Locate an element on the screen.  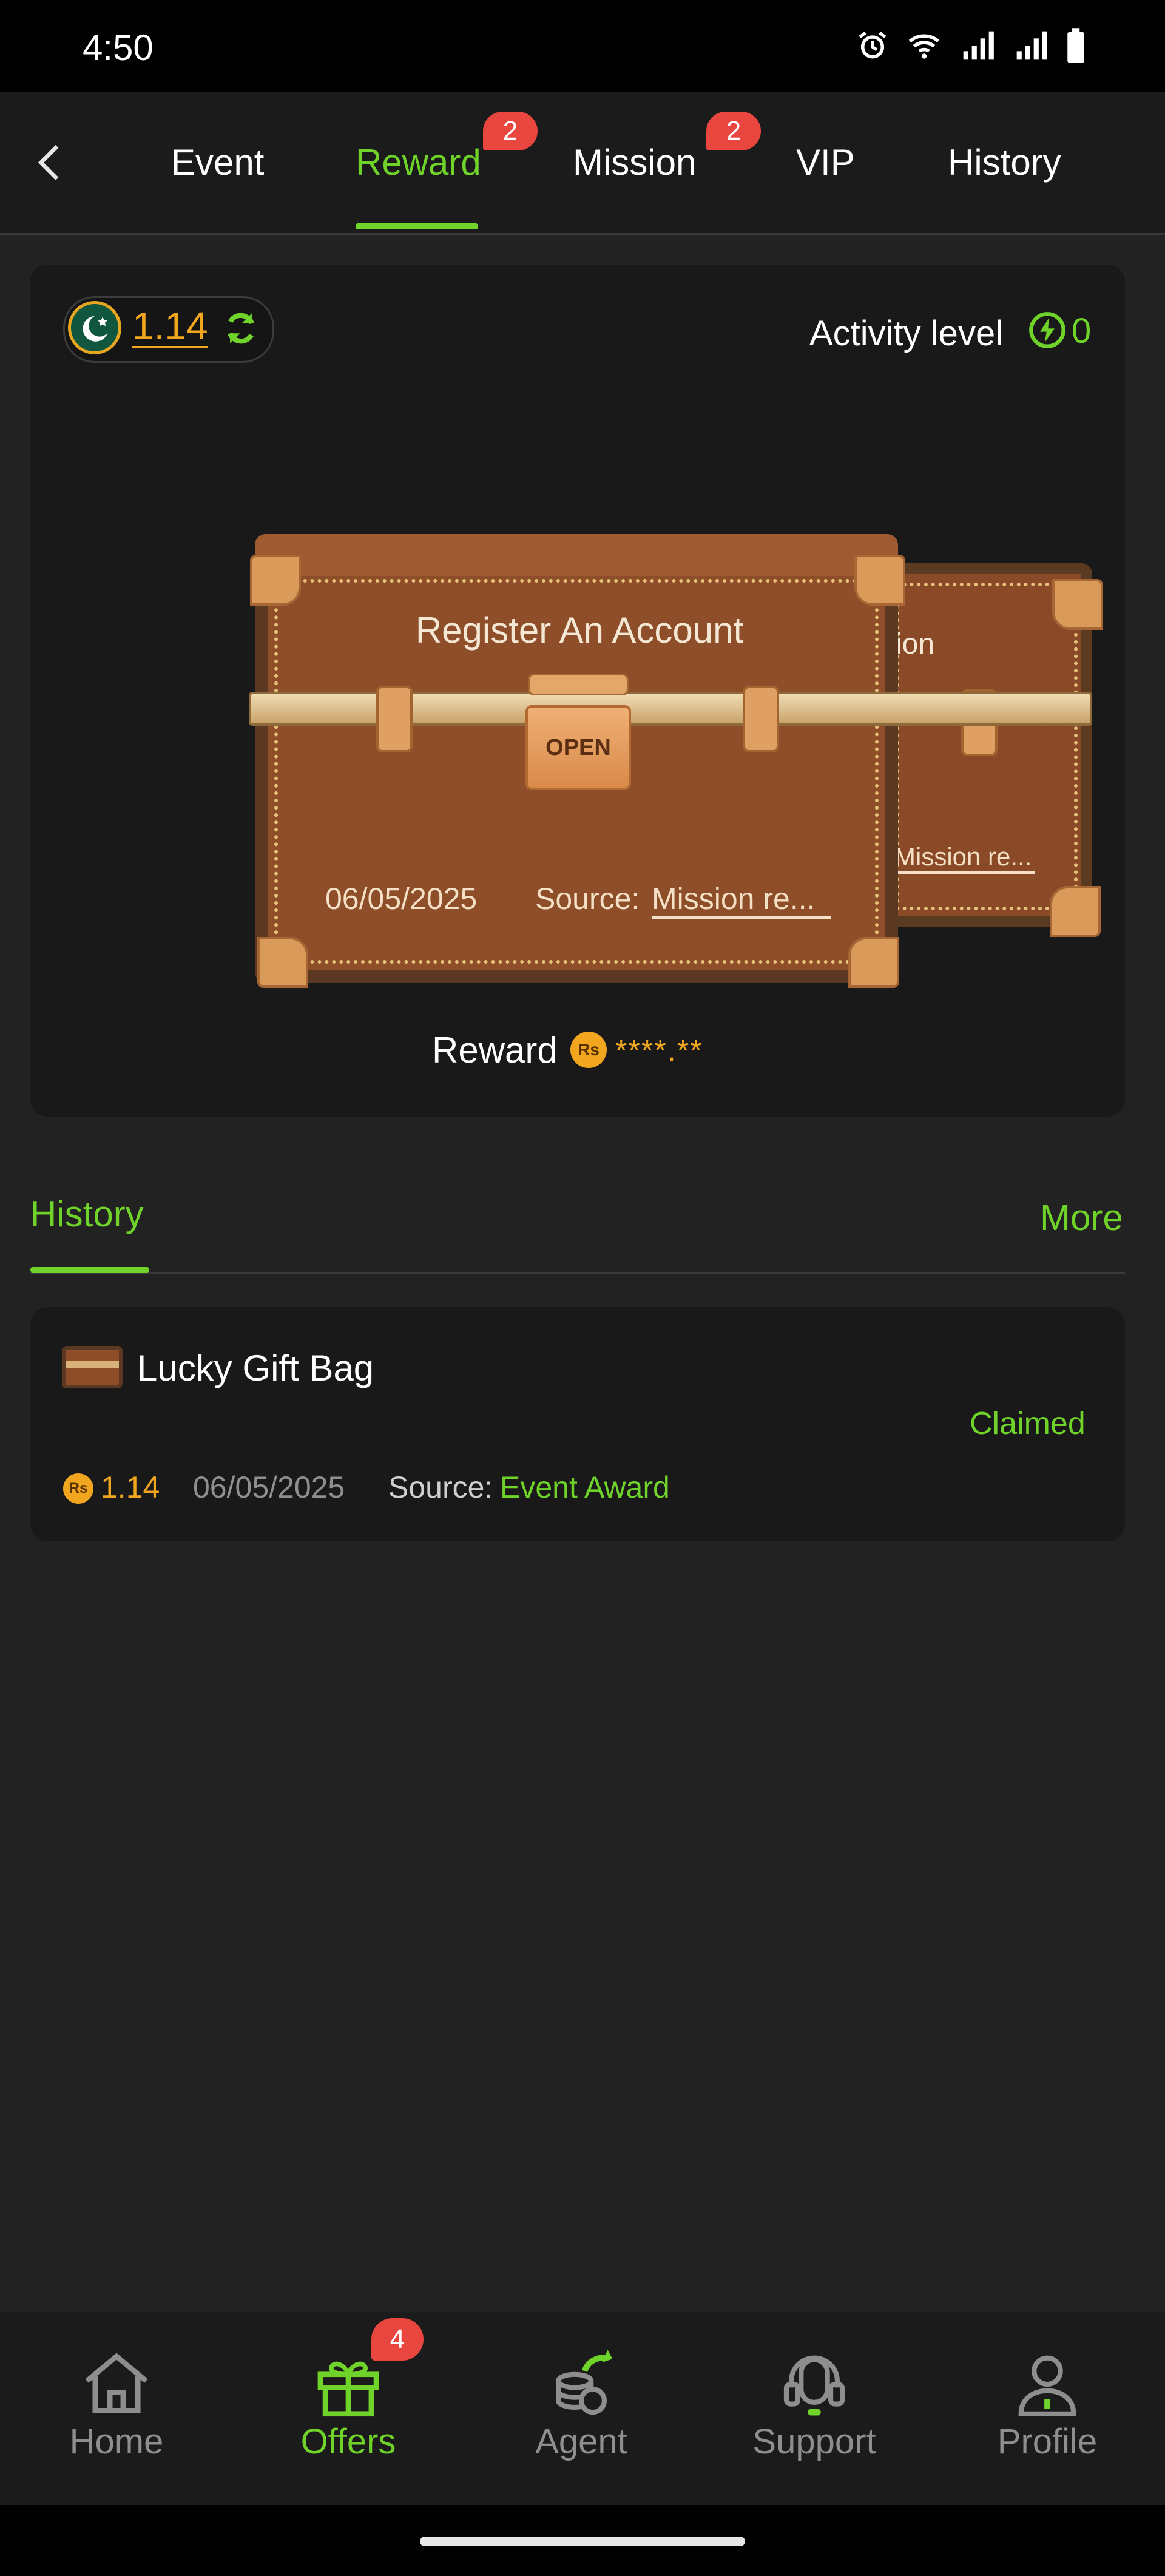
status-time: 4:50 is located at coordinates (119, 47).